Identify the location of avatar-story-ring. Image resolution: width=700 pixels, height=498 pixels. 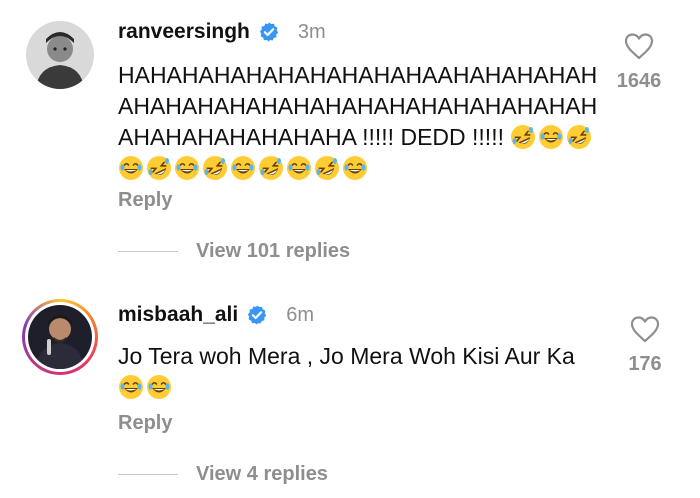
(60, 337).